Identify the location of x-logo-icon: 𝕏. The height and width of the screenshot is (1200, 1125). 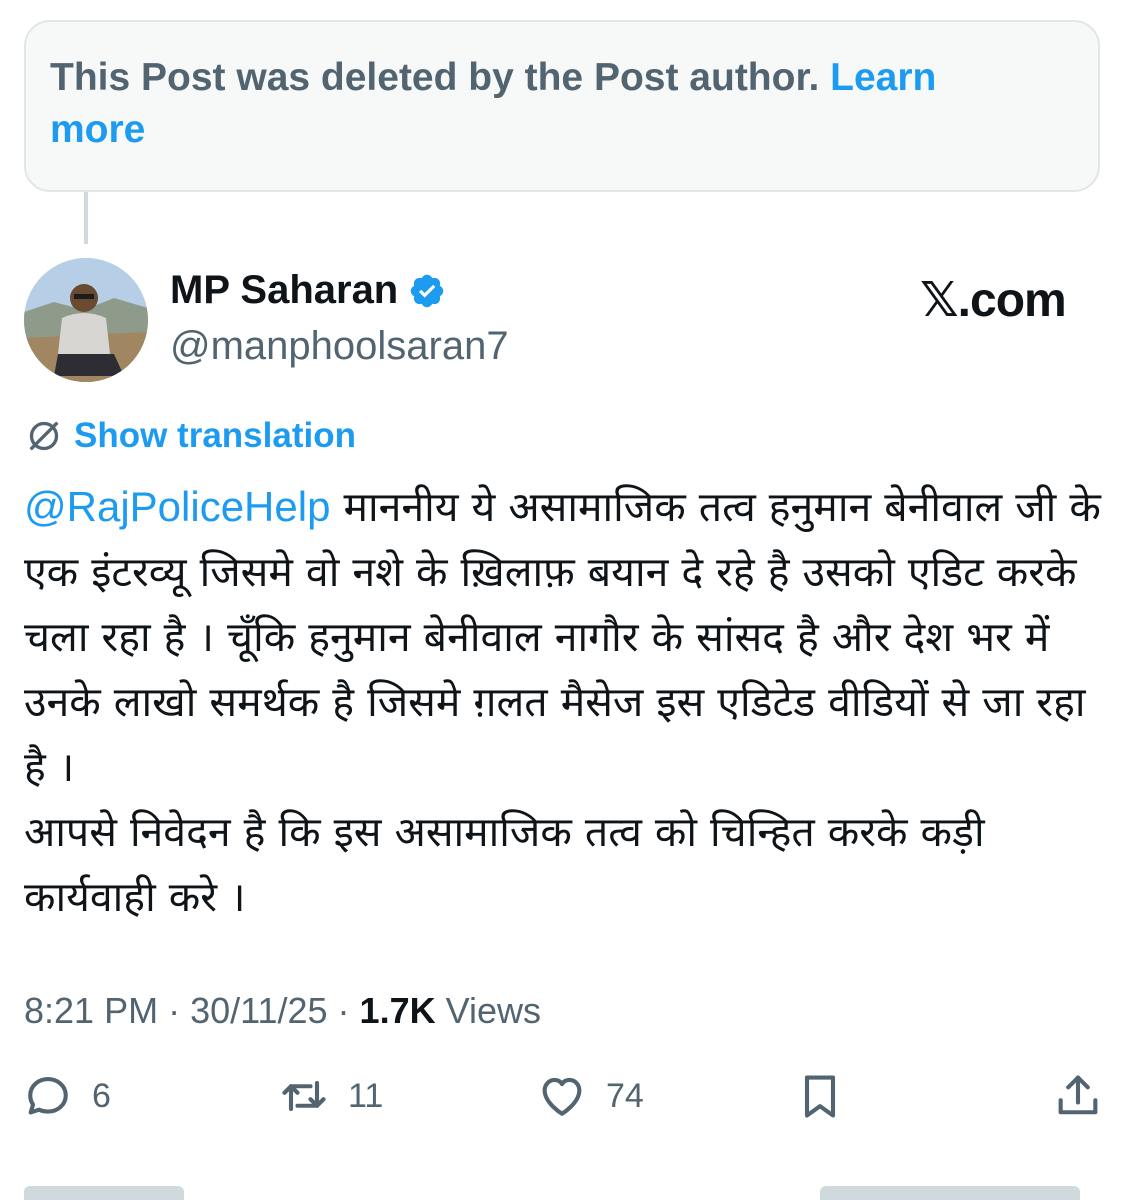
(939, 300).